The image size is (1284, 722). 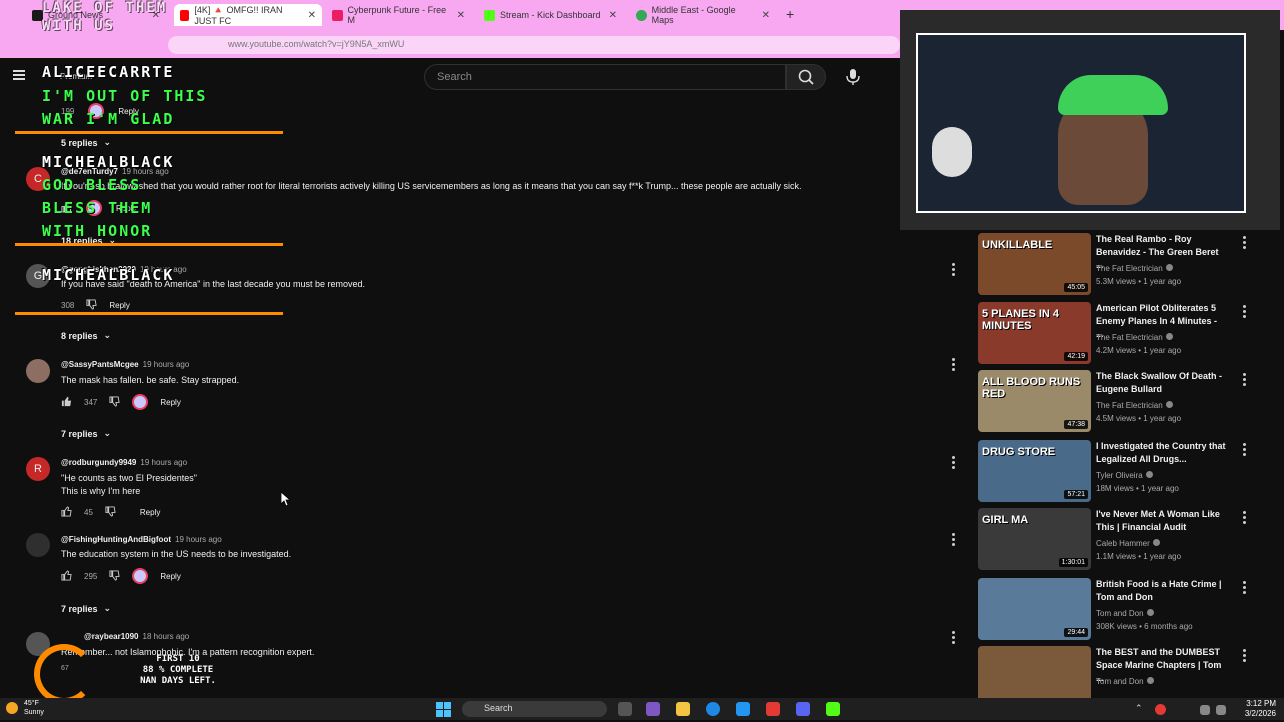 I want to click on task-view-icon, so click(x=625, y=709).